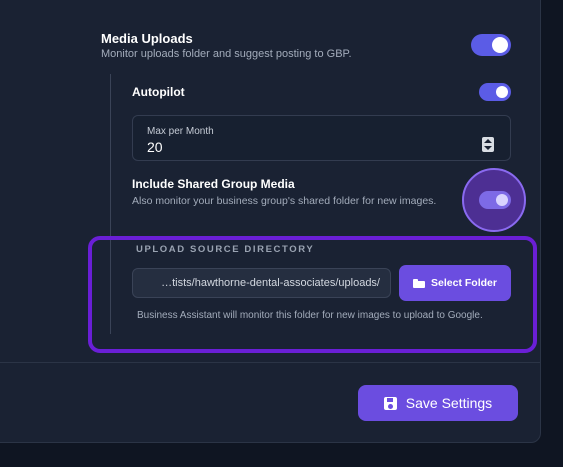 The width and height of the screenshot is (563, 467). I want to click on autopilot-toggle, so click(495, 92).